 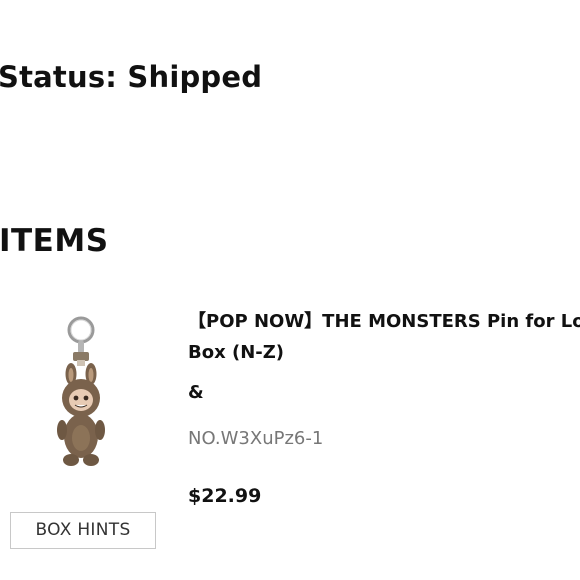 What do you see at coordinates (131, 77) in the screenshot?
I see `order-status-label: Status: Shipped` at bounding box center [131, 77].